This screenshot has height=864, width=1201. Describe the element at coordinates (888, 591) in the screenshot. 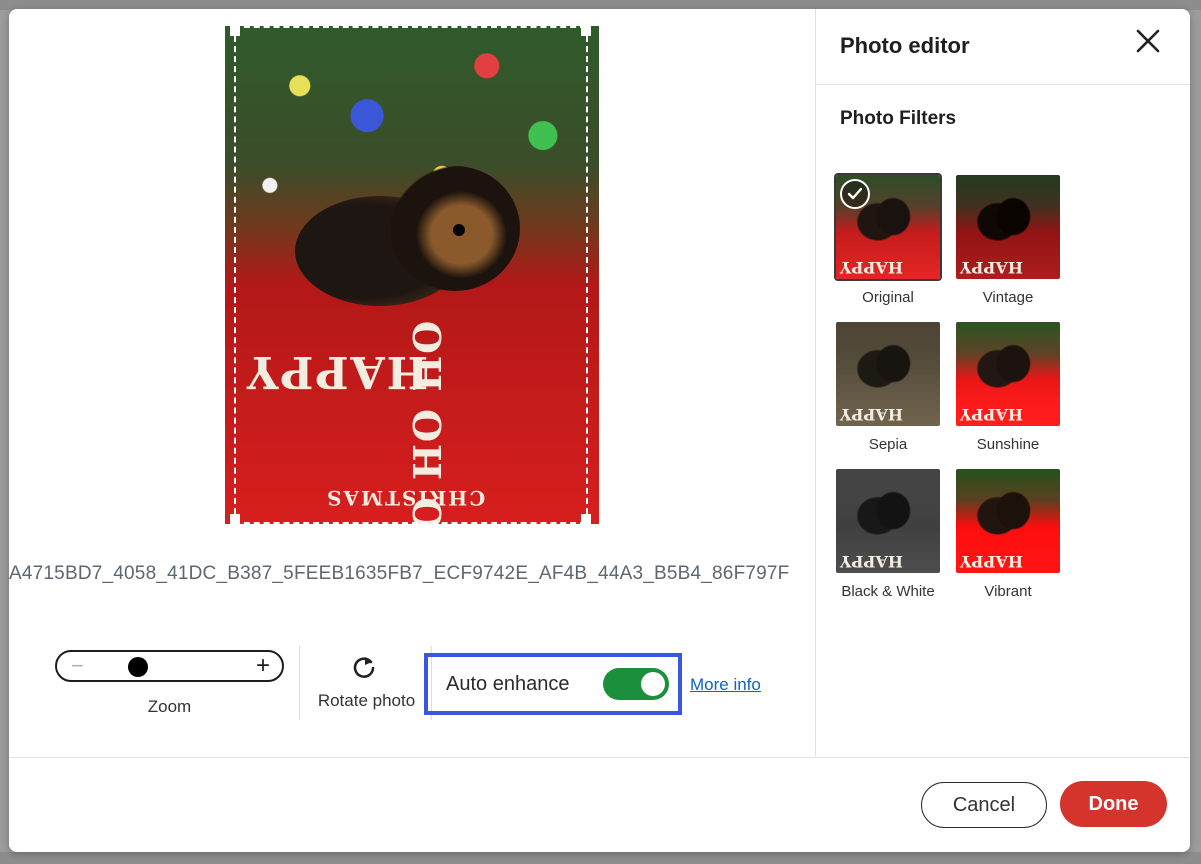

I see `filter-label: Black & White` at that location.